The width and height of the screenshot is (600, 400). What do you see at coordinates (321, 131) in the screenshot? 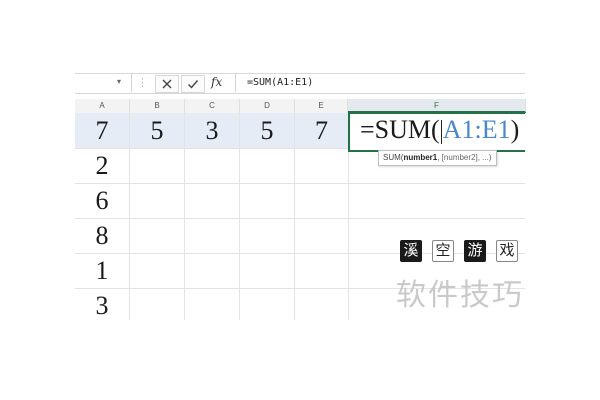
I see `cell-e1: 7` at bounding box center [321, 131].